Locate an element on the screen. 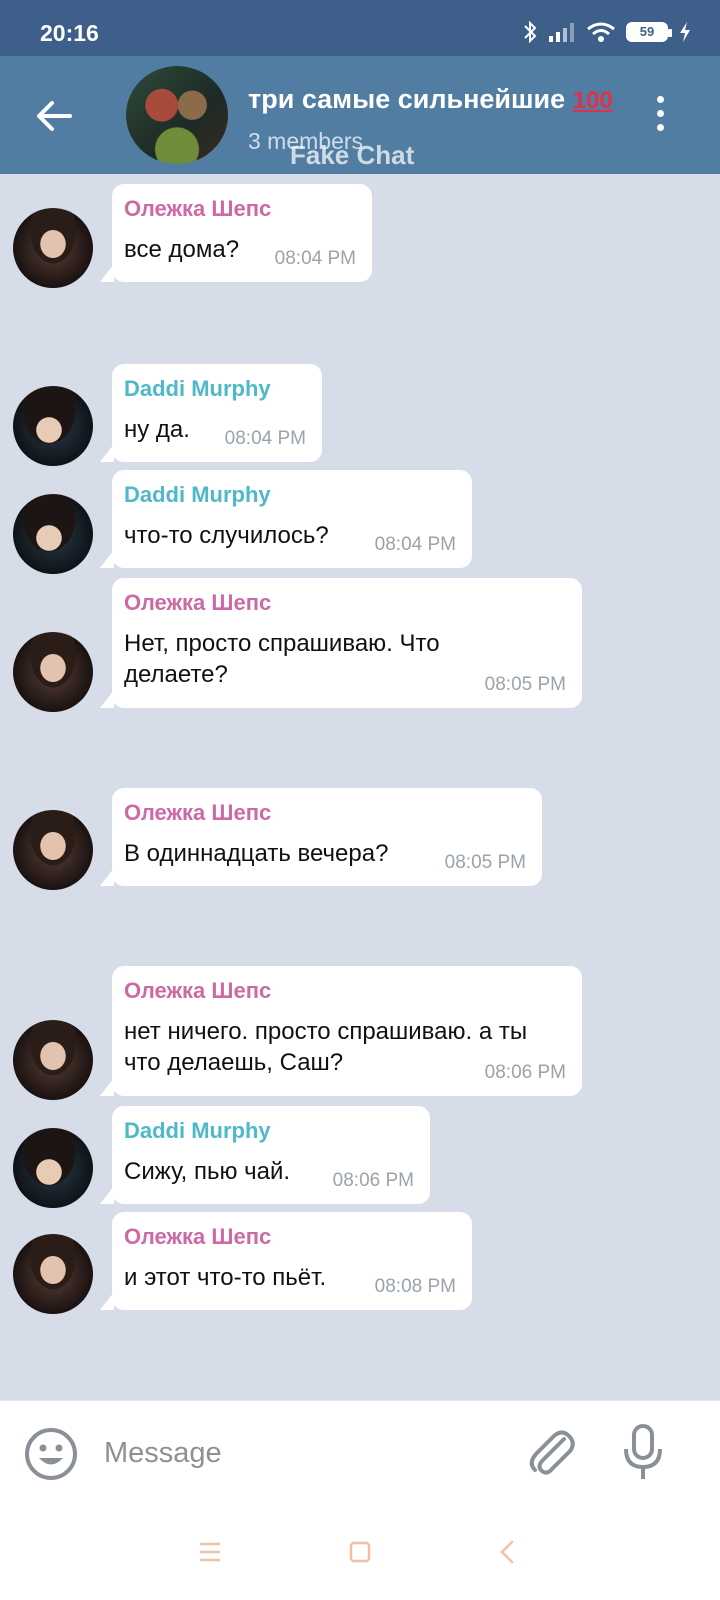 The width and height of the screenshot is (720, 1600). paperclip-icon is located at coordinates (552, 1453).